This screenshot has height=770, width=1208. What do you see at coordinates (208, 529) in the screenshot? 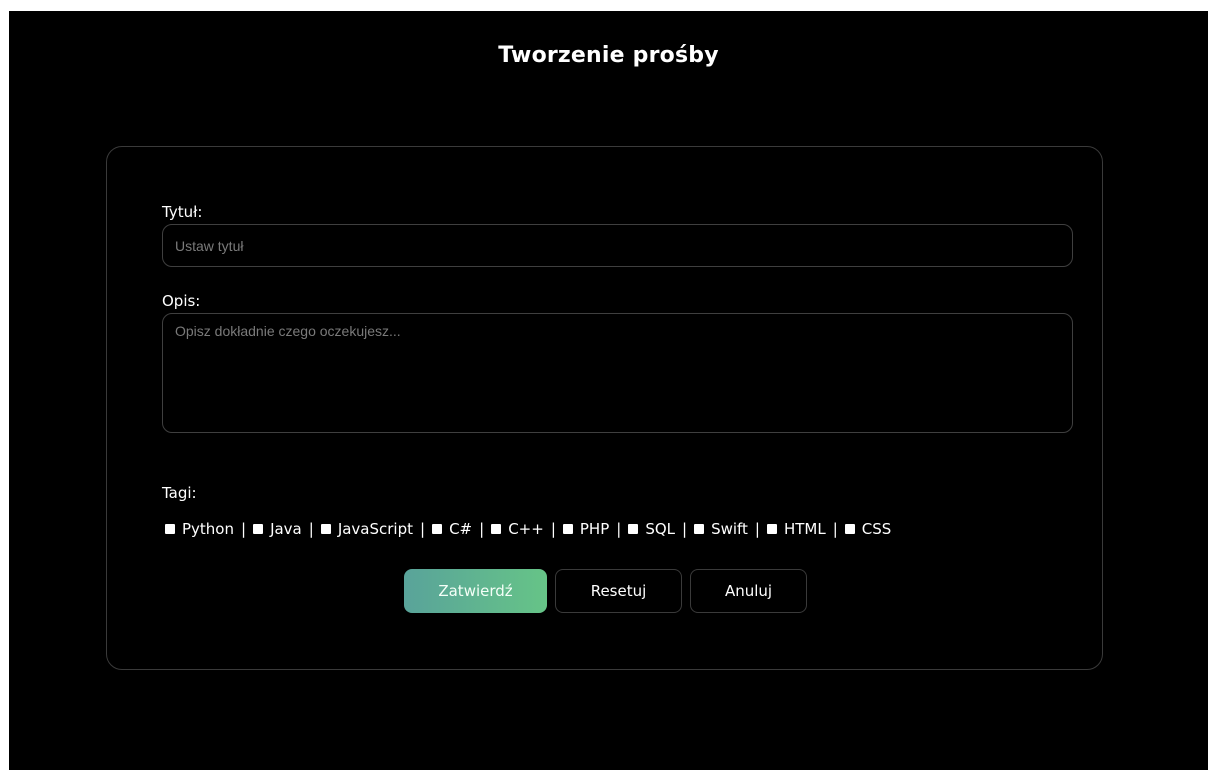
I see `tag-label: Python` at bounding box center [208, 529].